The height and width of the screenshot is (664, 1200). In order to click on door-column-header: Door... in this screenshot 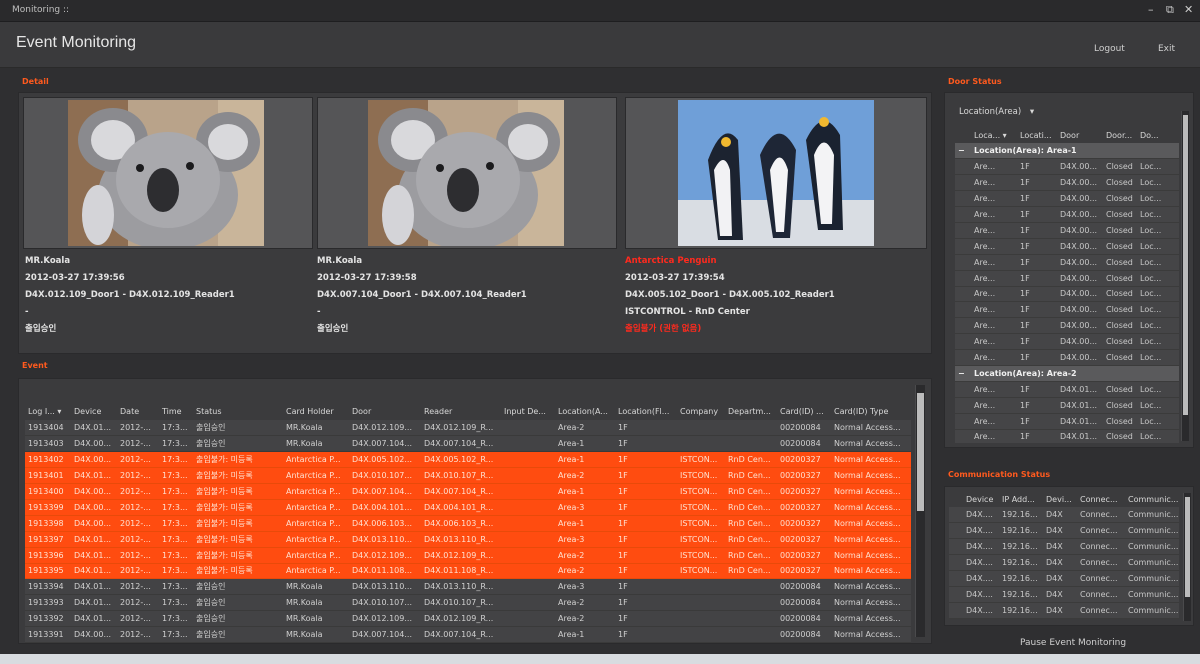, I will do `click(1120, 135)`.